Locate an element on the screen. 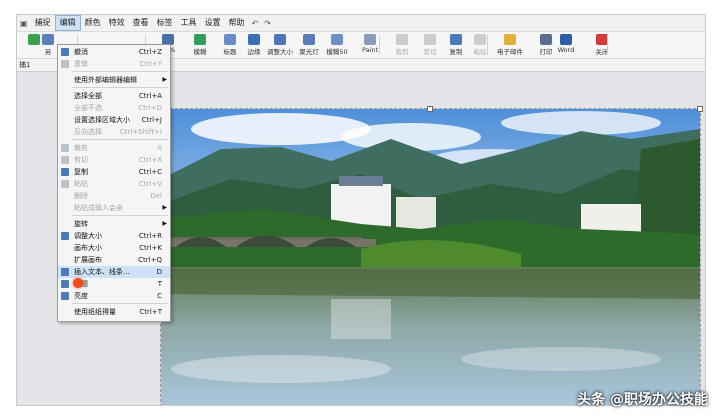 This screenshot has height=419, width=720. toolbar-button-label: Word is located at coordinates (566, 50).